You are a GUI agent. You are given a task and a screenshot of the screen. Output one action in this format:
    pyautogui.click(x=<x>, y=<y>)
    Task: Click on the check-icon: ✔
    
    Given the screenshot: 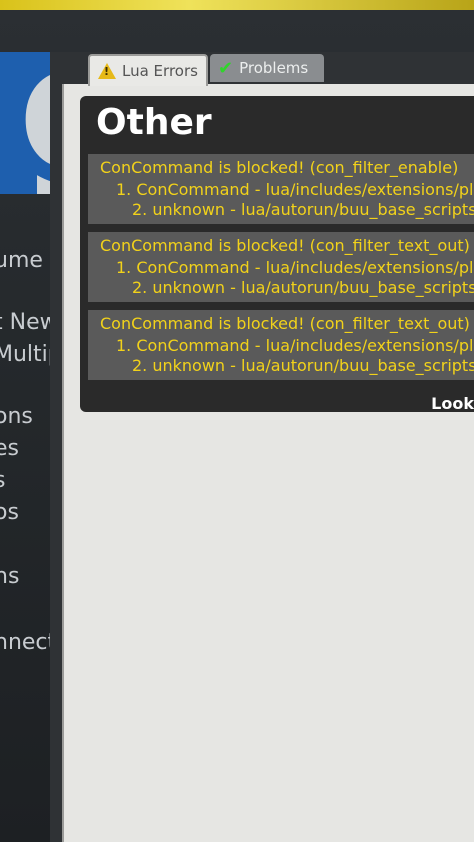 What is the action you would take?
    pyautogui.click(x=226, y=68)
    